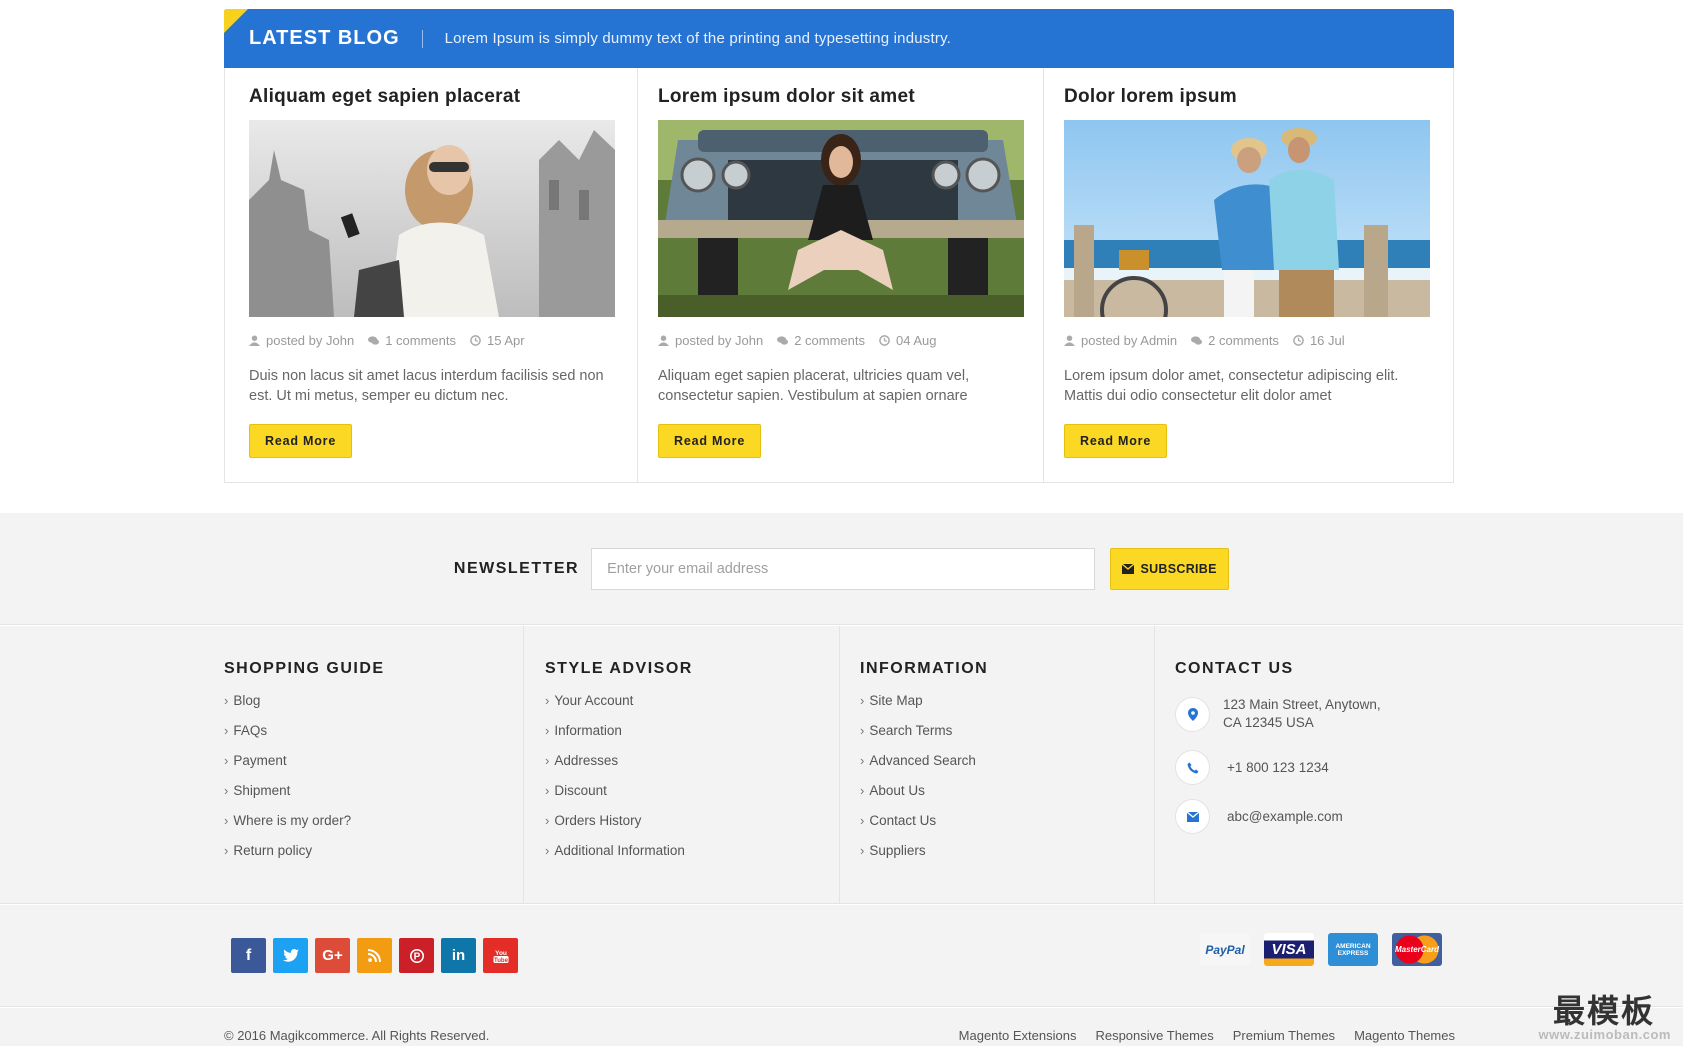  I want to click on contact-address-line2: CA 12345 USA, so click(1268, 722).